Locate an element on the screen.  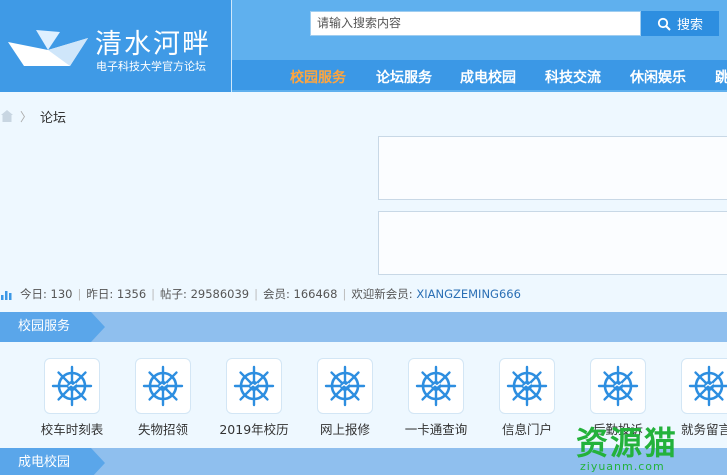
today-label: 今日: is located at coordinates (33, 294).